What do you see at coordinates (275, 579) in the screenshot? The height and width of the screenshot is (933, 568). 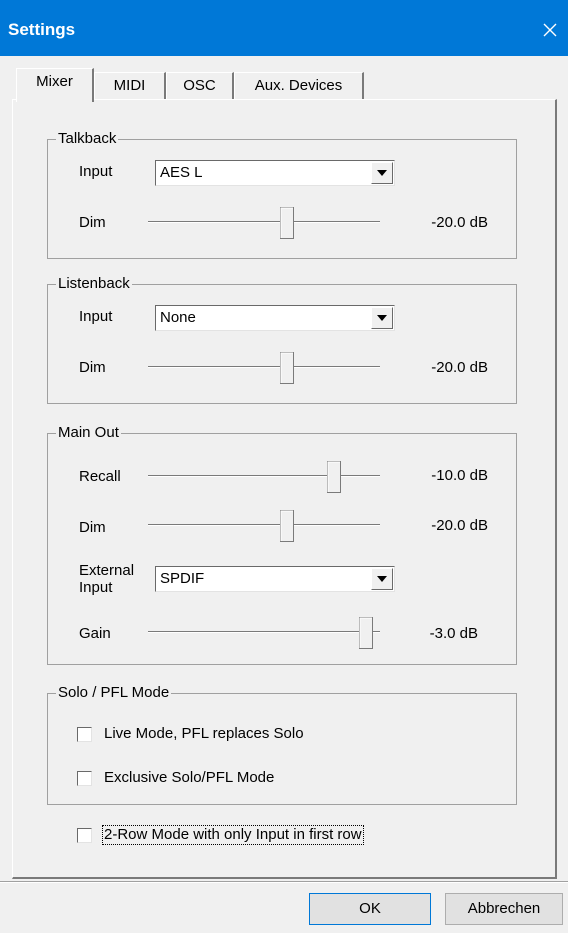 I see `external-input-select: SPDIF` at bounding box center [275, 579].